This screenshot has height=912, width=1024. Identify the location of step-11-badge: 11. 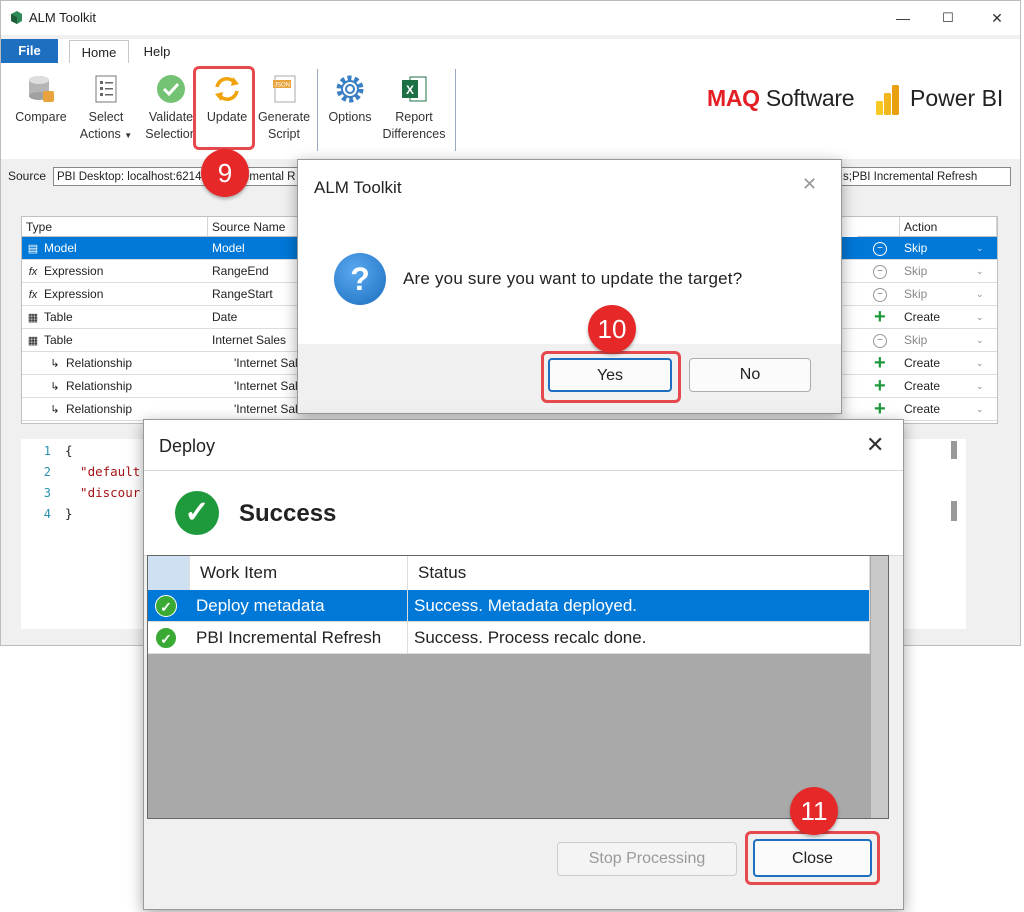
(814, 811).